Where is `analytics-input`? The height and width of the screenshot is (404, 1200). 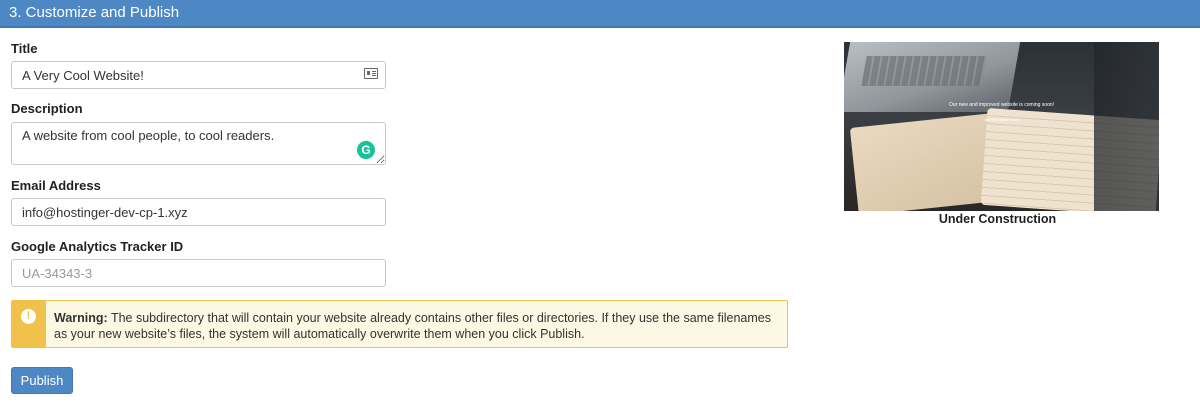
analytics-input is located at coordinates (198, 273).